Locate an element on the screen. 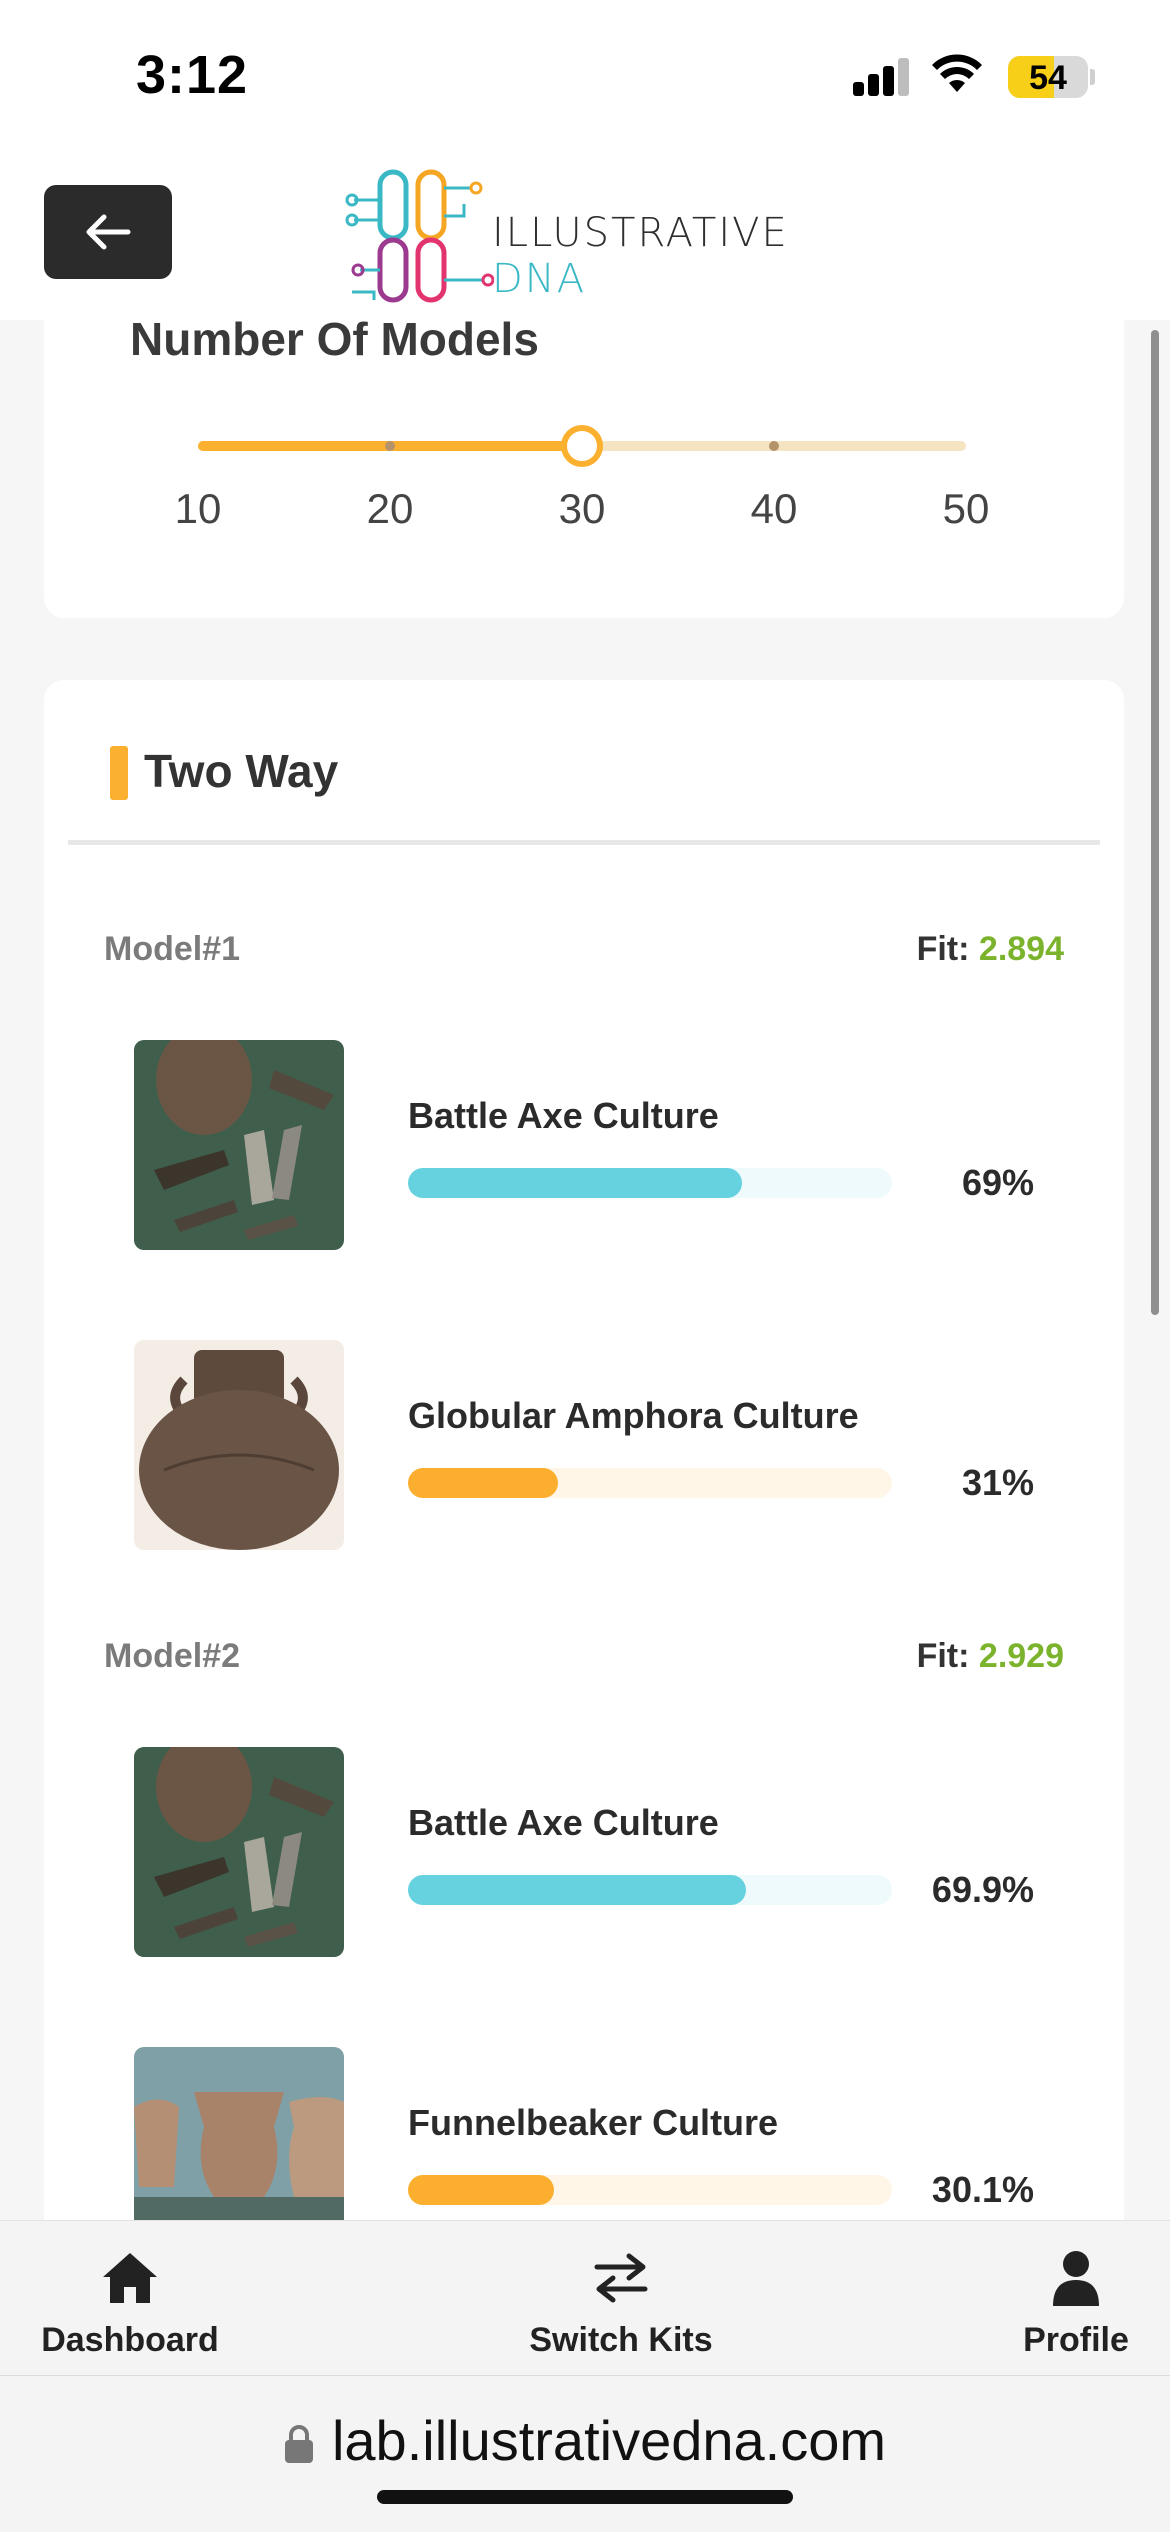 This screenshot has width=1170, height=2532. battery-level: 54 is located at coordinates (1048, 78).